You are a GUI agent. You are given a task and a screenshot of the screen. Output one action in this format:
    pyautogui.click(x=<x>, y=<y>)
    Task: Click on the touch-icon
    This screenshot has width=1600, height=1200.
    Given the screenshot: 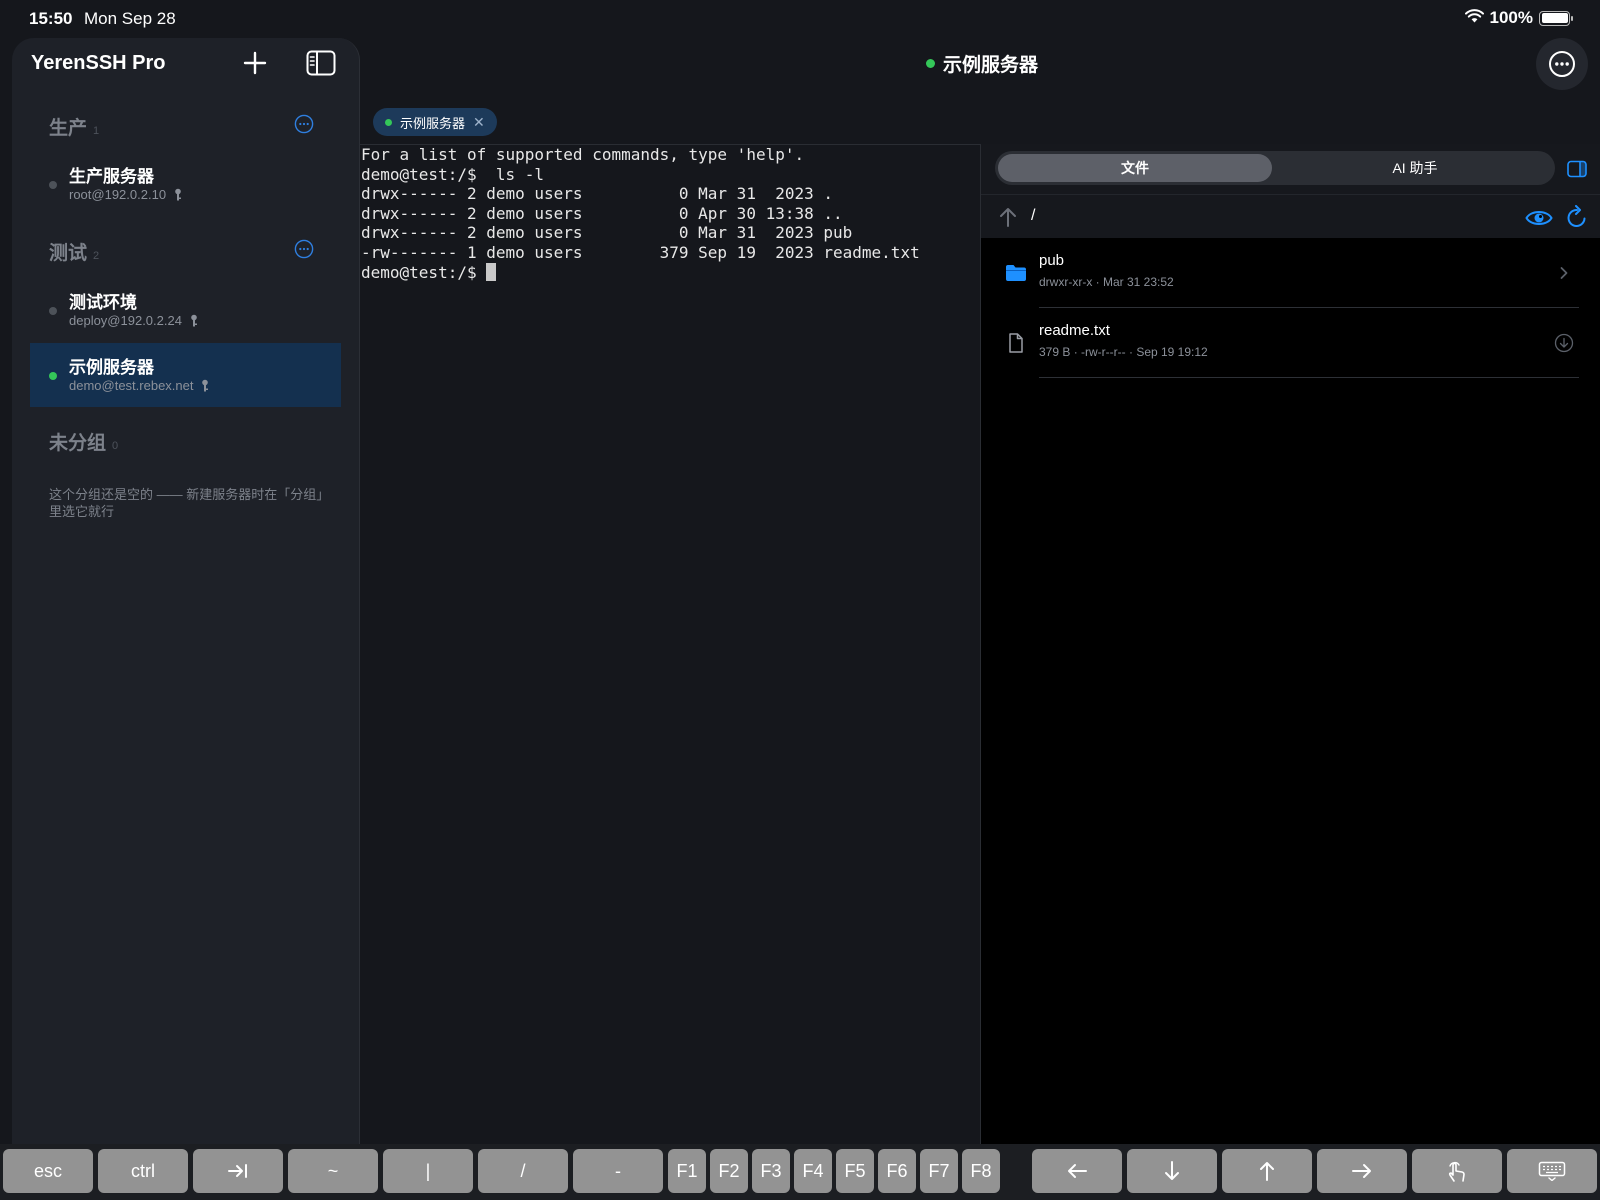 What is the action you would take?
    pyautogui.click(x=1456, y=1171)
    